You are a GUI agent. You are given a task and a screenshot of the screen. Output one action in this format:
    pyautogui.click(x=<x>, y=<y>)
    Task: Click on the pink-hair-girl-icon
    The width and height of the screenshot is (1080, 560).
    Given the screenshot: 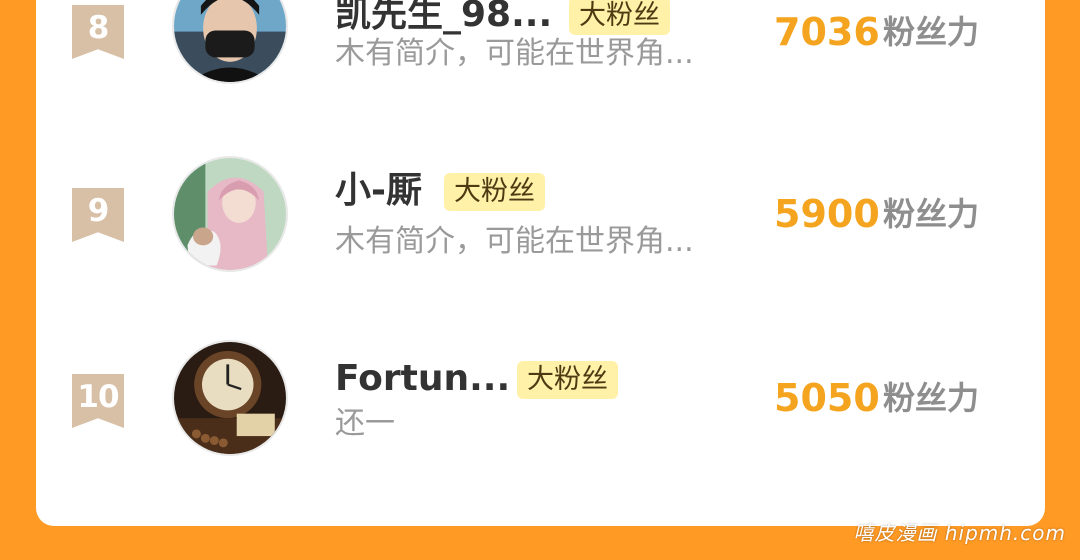 What is the action you would take?
    pyautogui.click(x=230, y=214)
    